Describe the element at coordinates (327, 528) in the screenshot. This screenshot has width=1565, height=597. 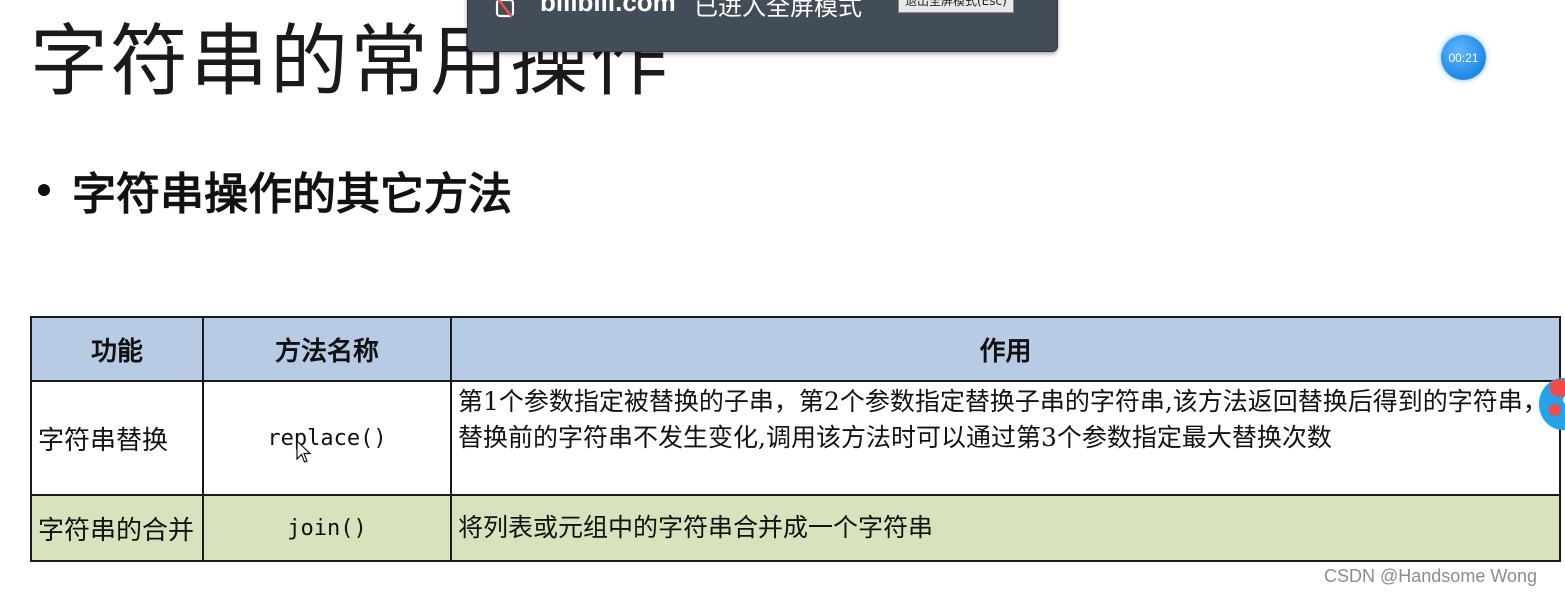
I see `cell-method: join()` at that location.